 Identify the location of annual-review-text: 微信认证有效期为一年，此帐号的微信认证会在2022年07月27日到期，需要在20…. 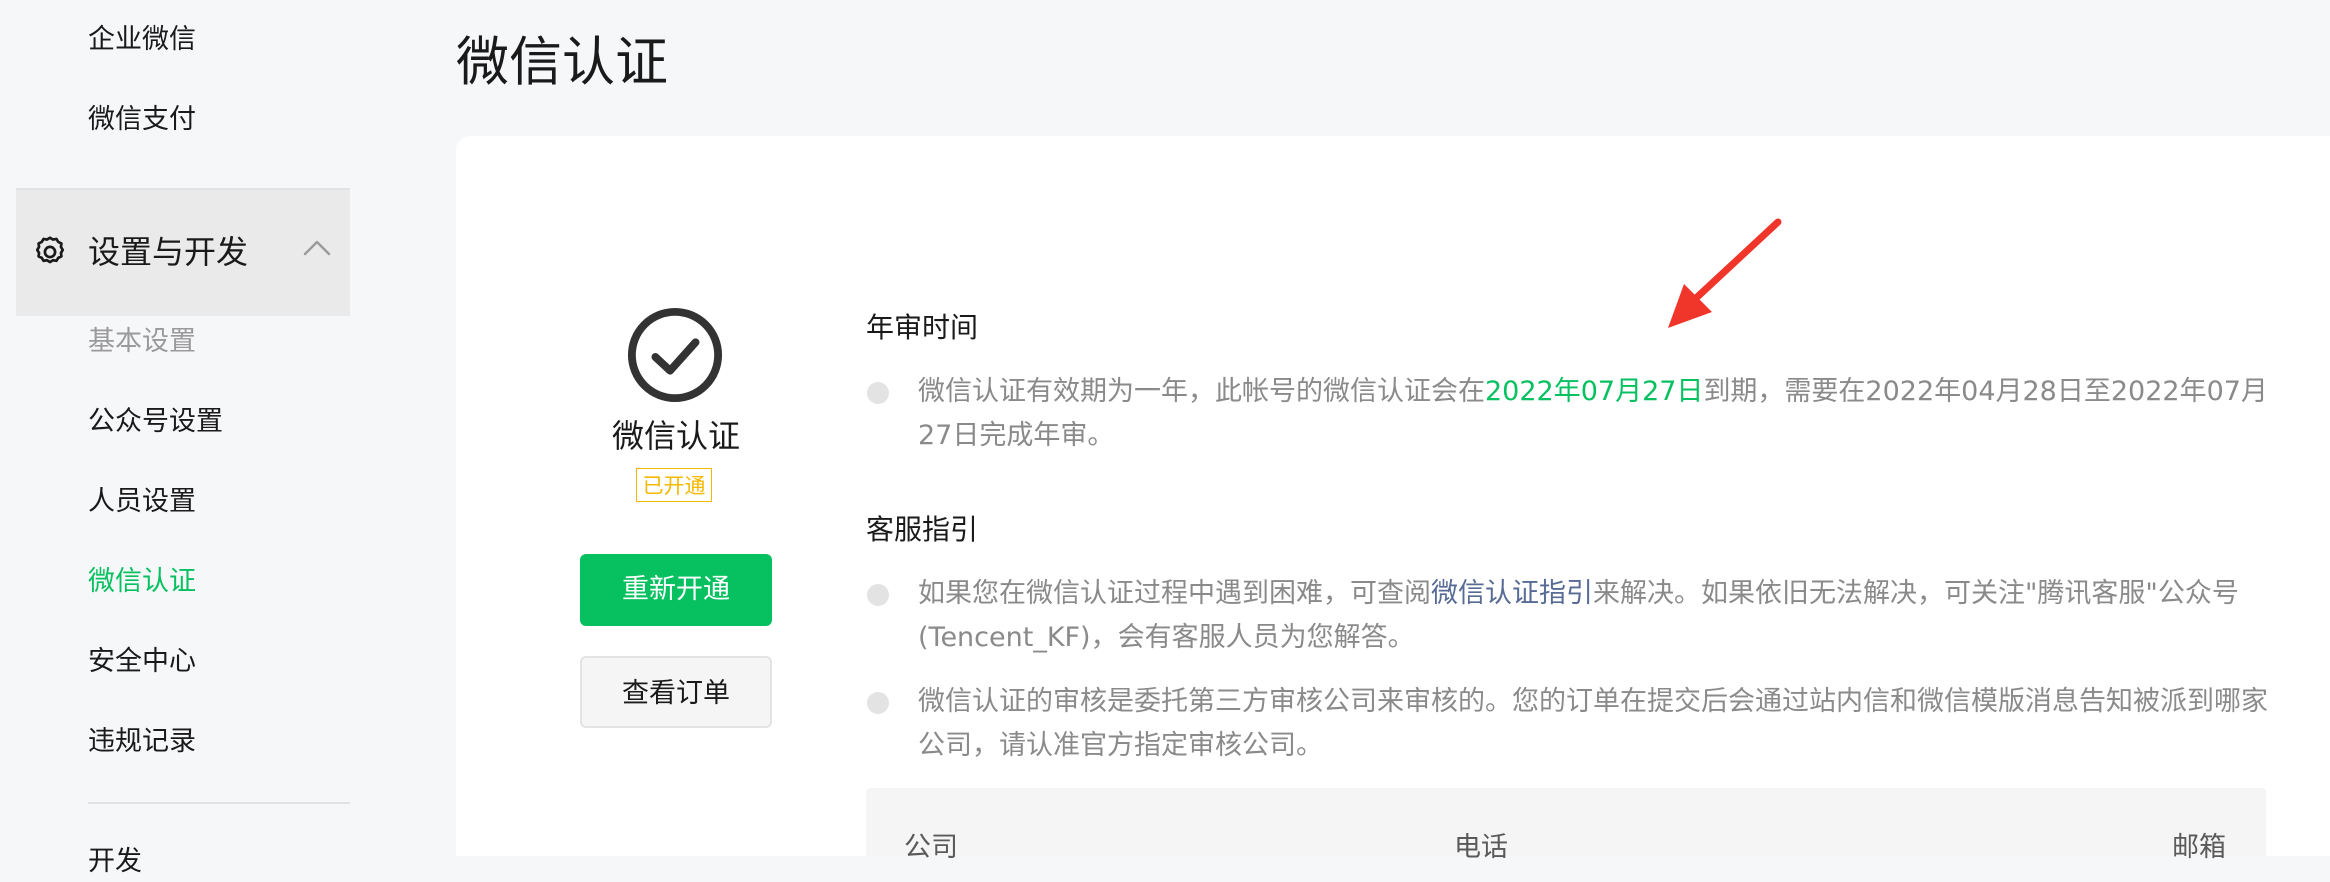
(1594, 414).